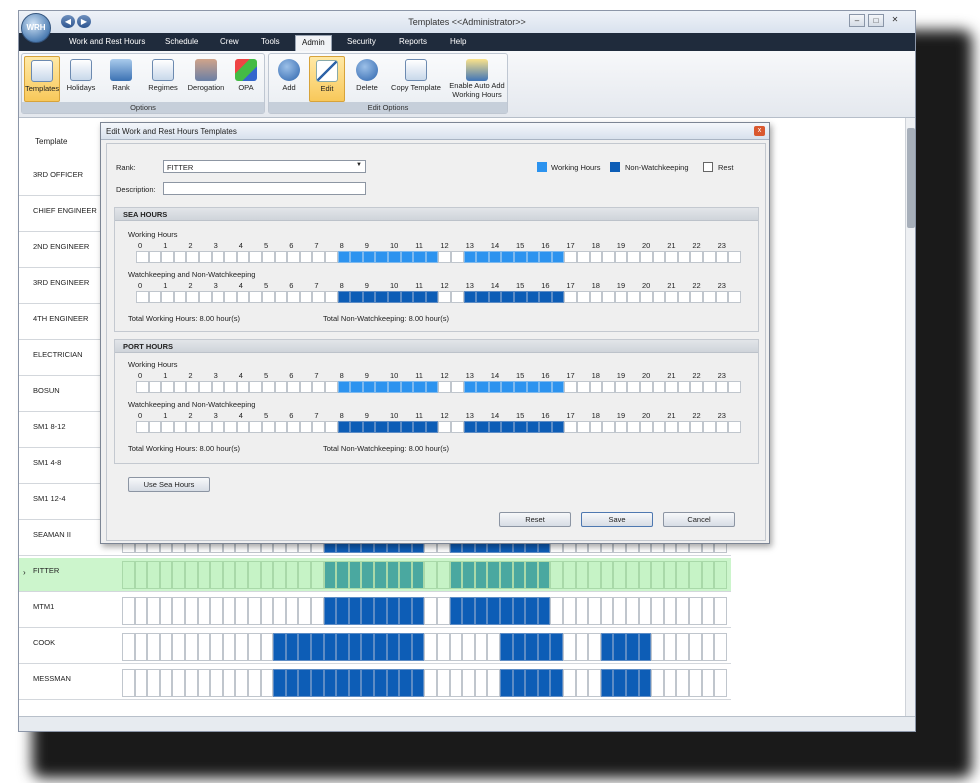 Image resolution: width=980 pixels, height=783 pixels. What do you see at coordinates (477, 79) in the screenshot?
I see `enable-auto-add-button: Enable Auto Add Working Hours` at bounding box center [477, 79].